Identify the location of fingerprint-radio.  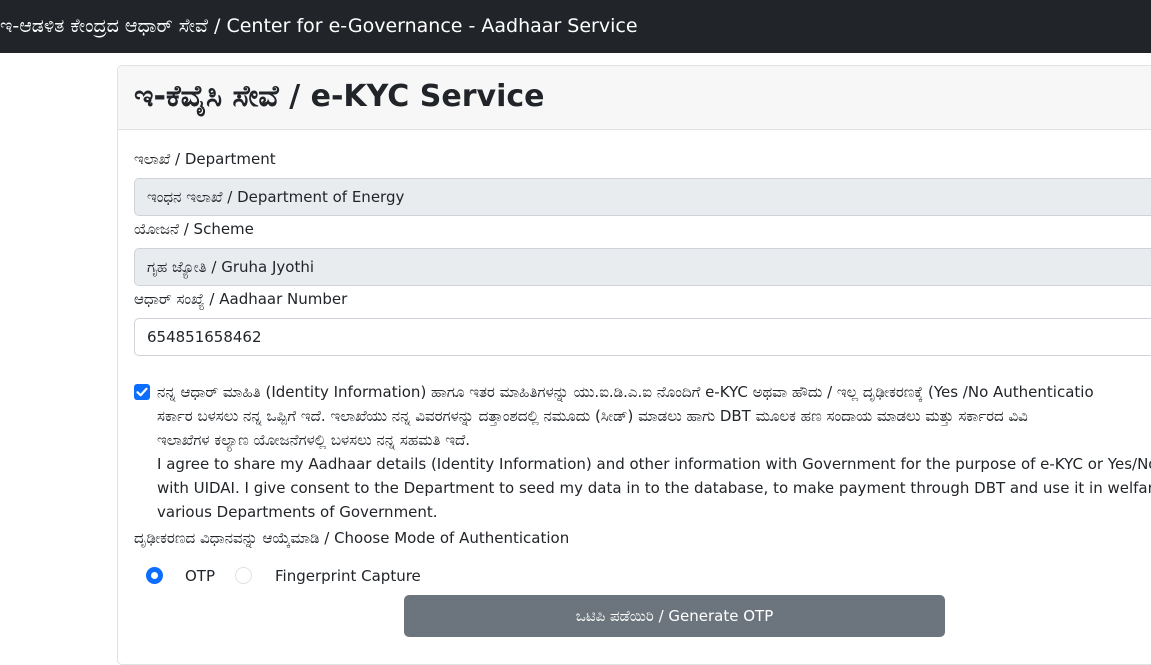
(243, 575).